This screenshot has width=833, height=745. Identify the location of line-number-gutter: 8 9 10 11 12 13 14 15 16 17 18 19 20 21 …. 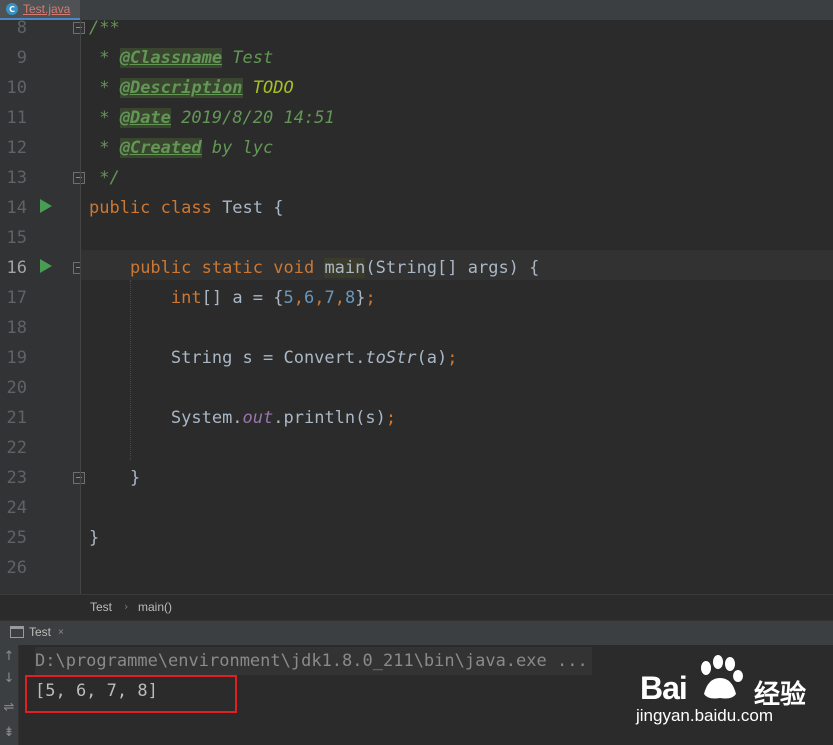
(42, 306).